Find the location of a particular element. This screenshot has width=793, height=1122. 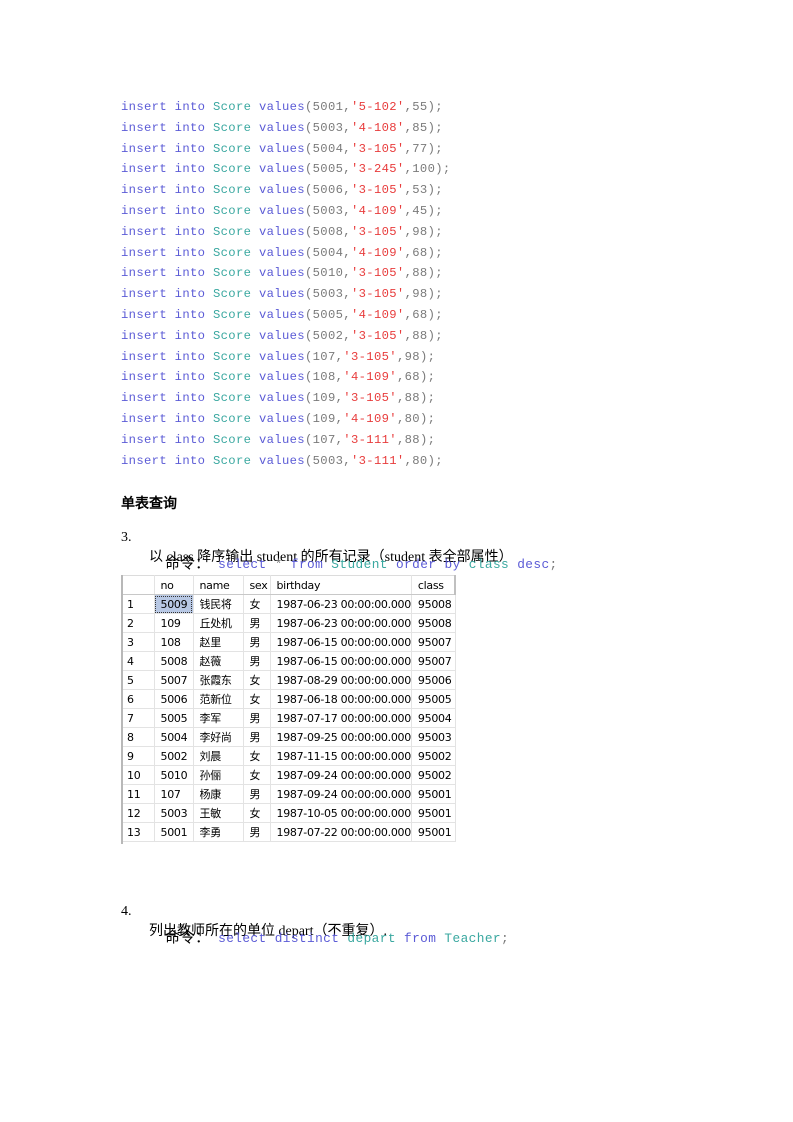

row-number: 1 is located at coordinates (138, 604).